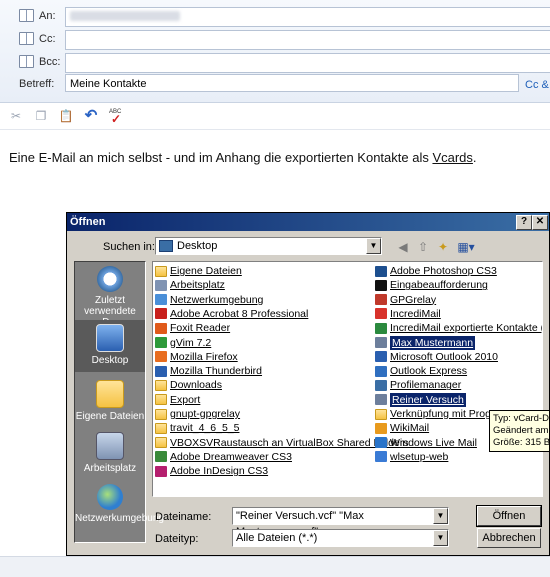  I want to click on scissors-icon: ✂, so click(16, 116).